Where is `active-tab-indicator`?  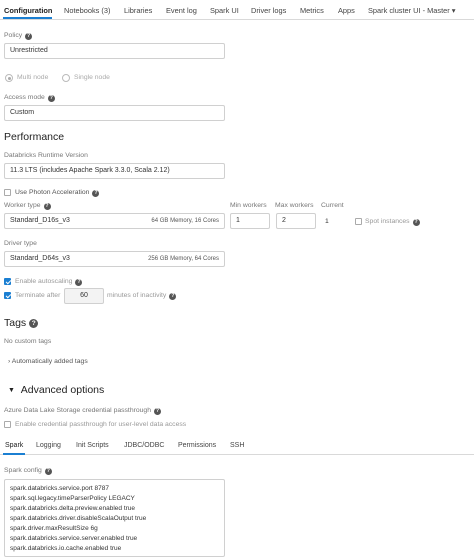
active-tab-indicator is located at coordinates (27, 18).